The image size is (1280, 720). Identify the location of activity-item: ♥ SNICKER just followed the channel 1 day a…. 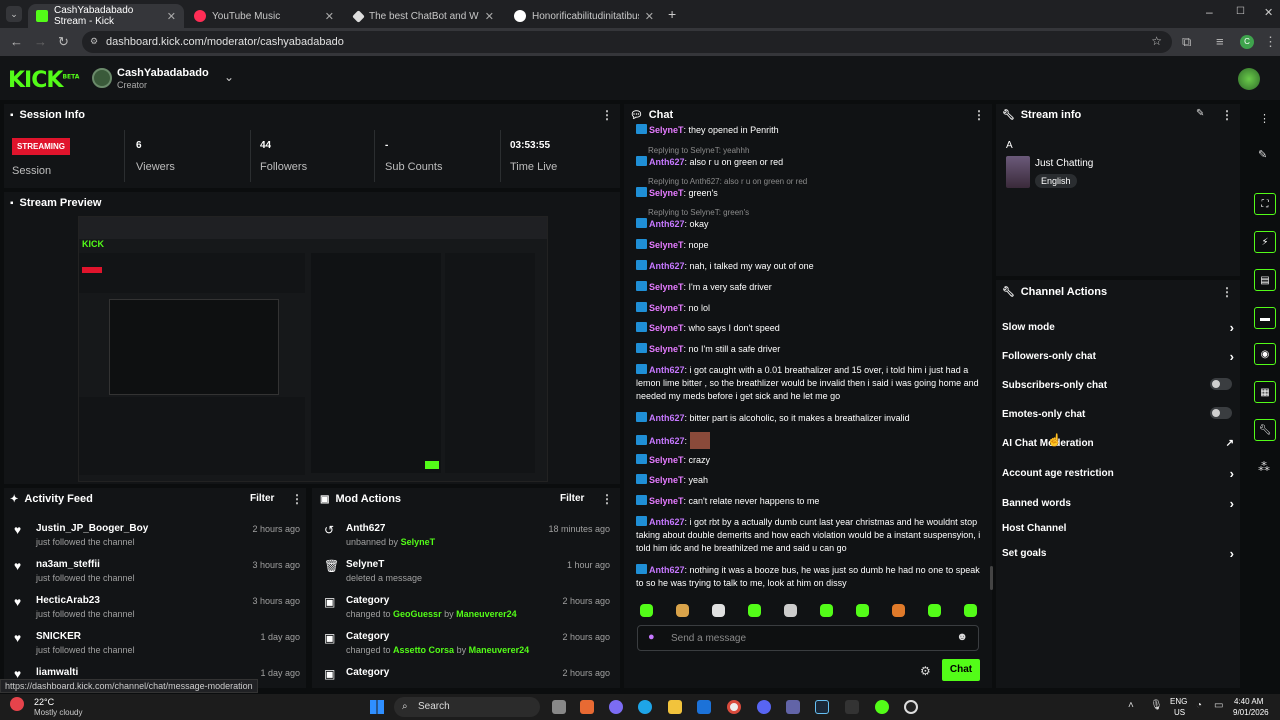
(157, 643).